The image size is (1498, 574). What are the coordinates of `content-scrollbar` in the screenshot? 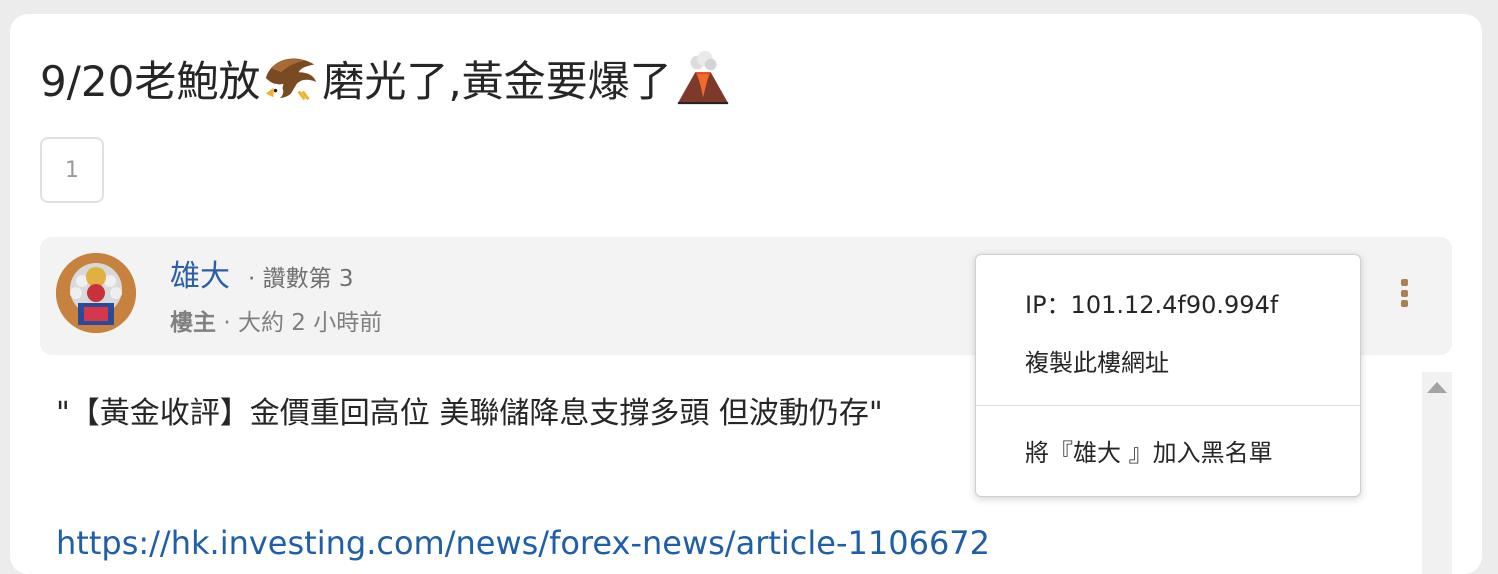 It's located at (1437, 473).